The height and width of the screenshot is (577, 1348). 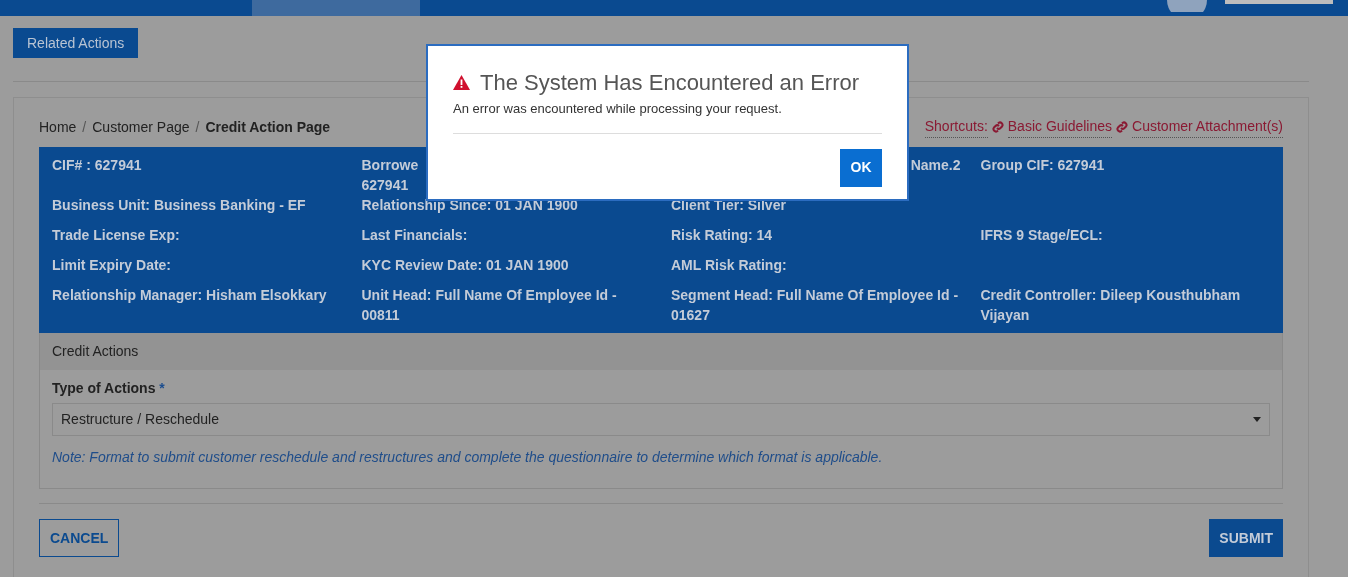 I want to click on info-field: Credit Controller: Dileep Kousthubham Vijayan, so click(x=1110, y=305).